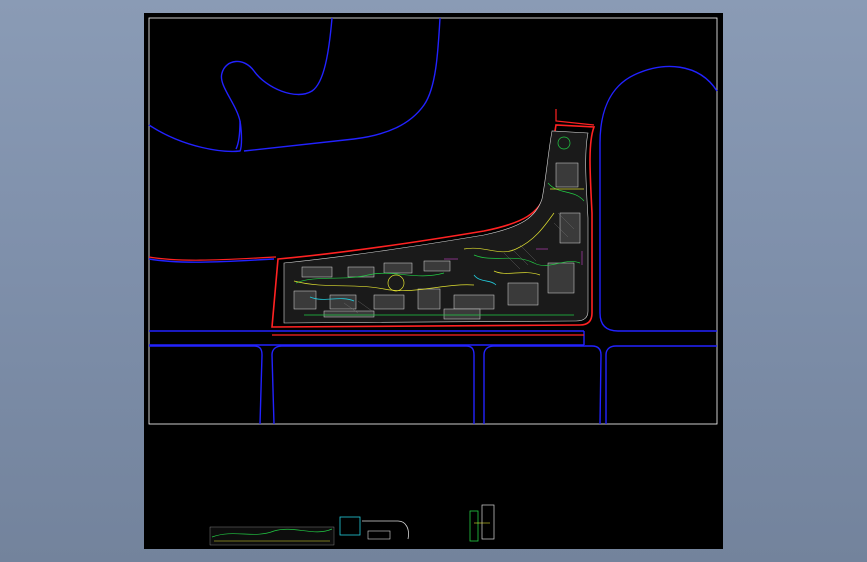 The image size is (867, 562). Describe the element at coordinates (309, 531) in the screenshot. I see `detail-thumbnail-strip` at that location.